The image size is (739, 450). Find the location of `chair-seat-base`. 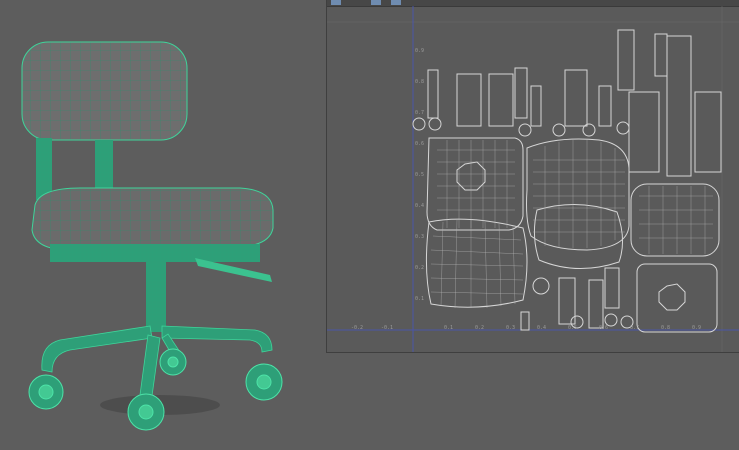

chair-seat-base is located at coordinates (155, 253).